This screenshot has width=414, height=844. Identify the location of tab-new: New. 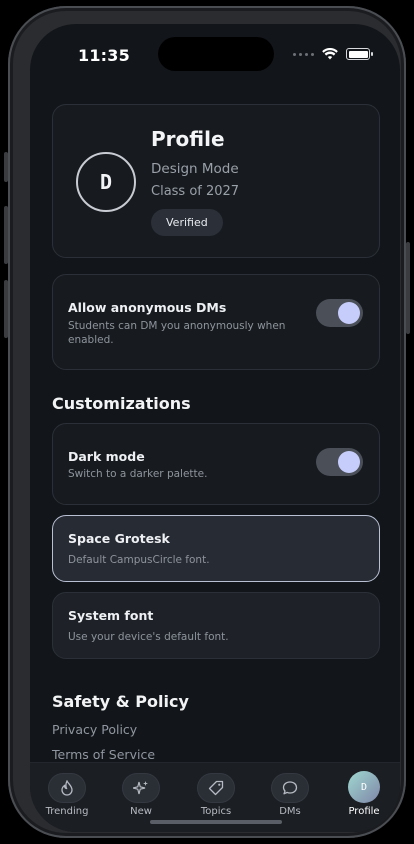
(141, 795).